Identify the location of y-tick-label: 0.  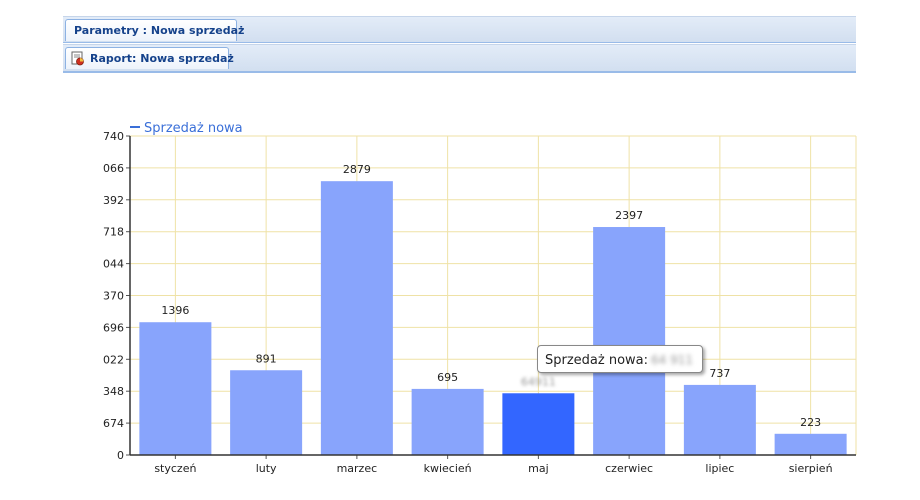
(120, 455).